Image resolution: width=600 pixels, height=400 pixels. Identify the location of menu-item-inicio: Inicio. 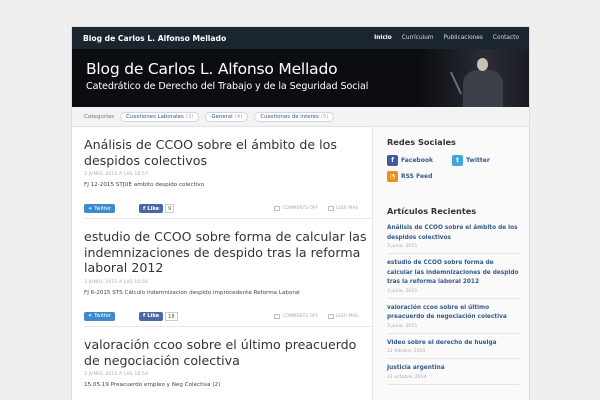
(383, 38).